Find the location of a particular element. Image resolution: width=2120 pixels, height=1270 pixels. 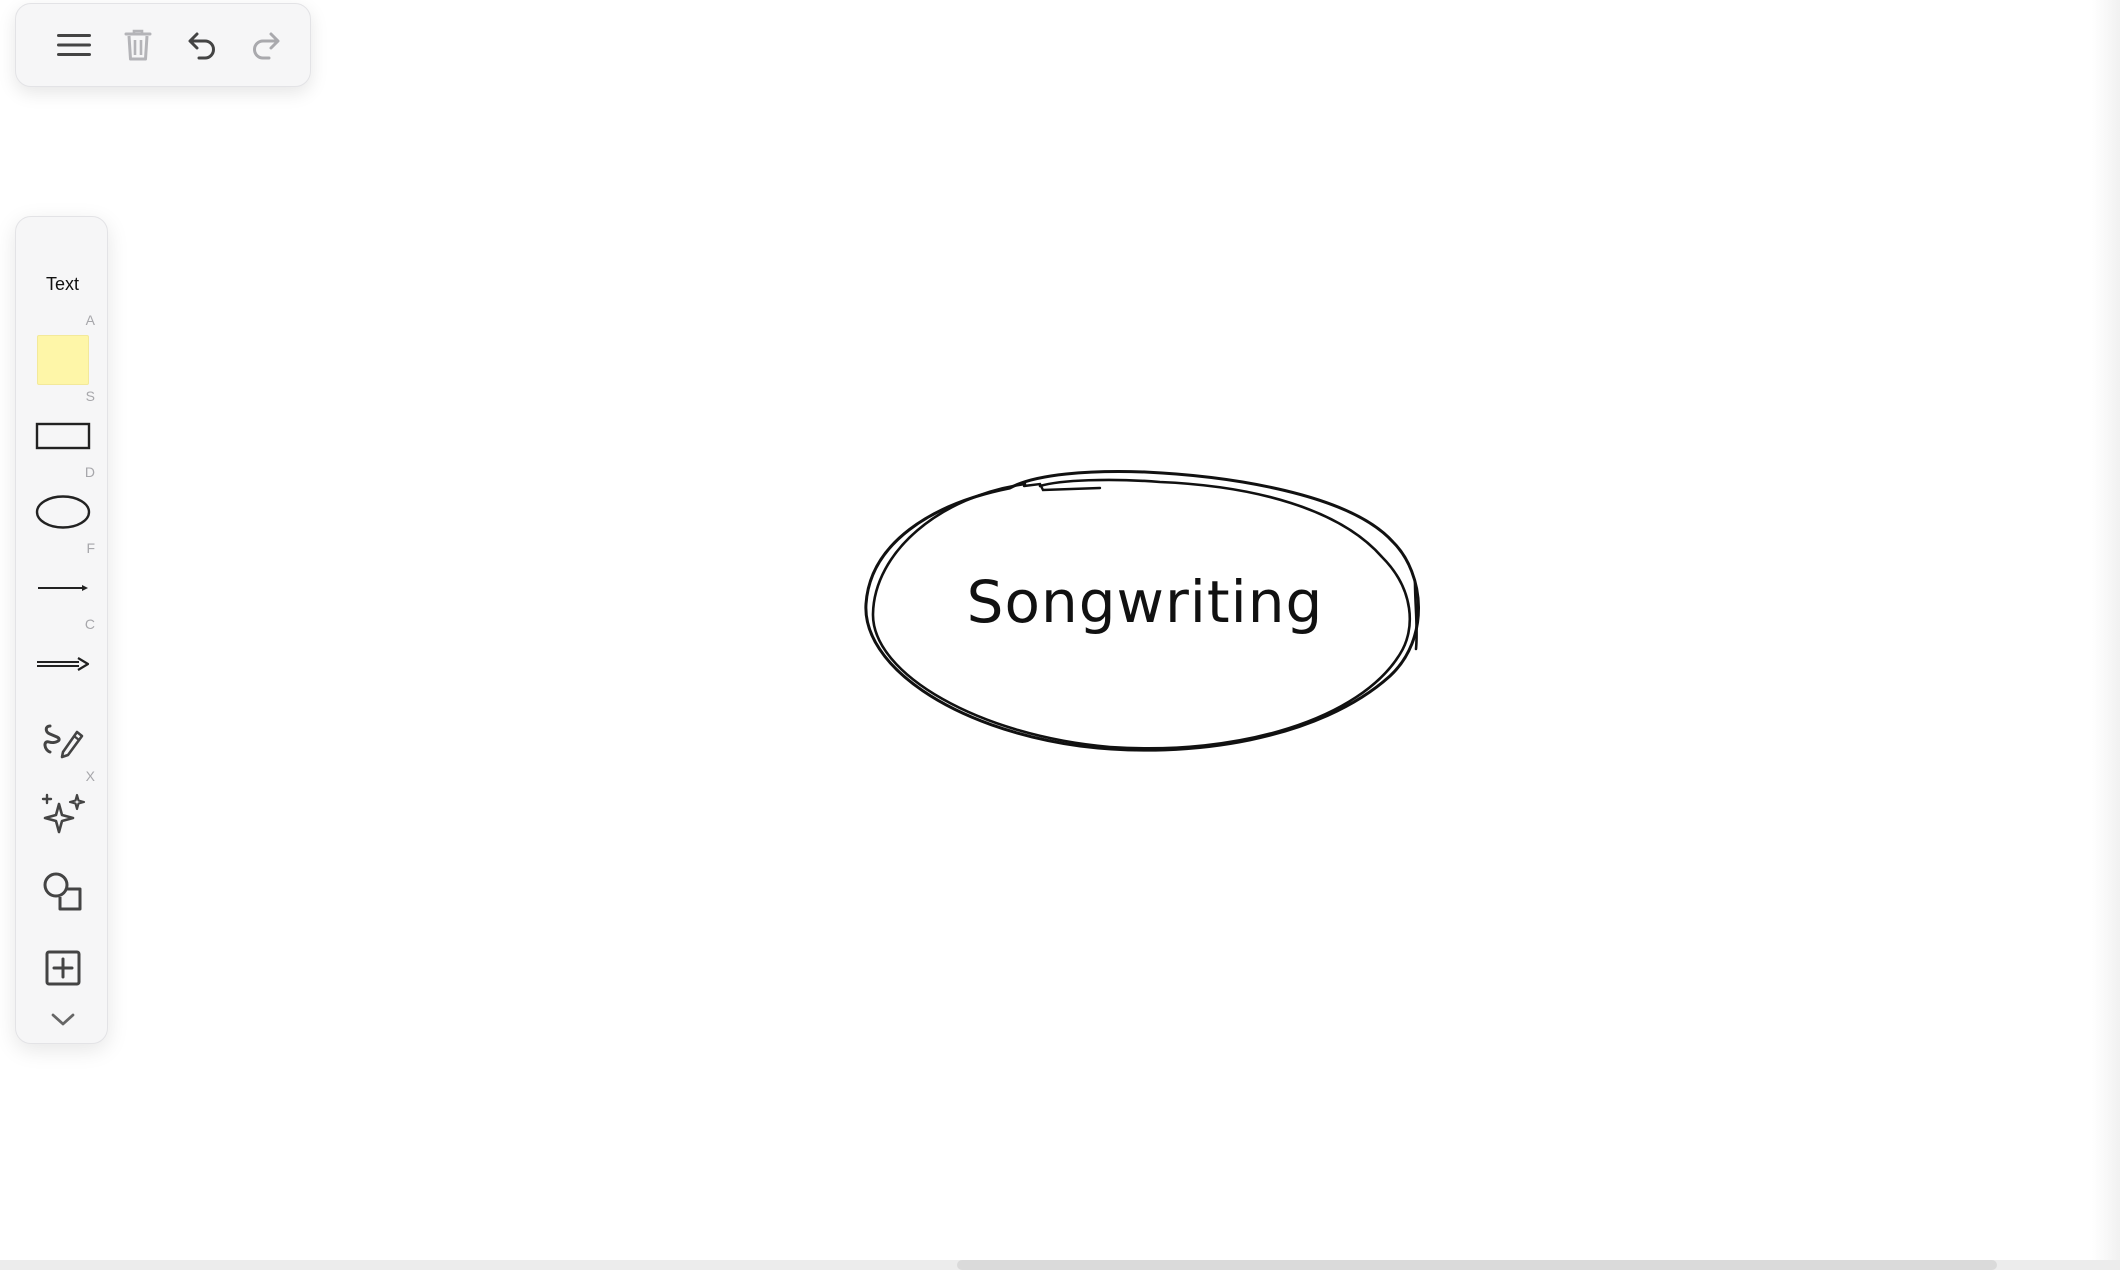

more-tools-button is located at coordinates (62, 1020).